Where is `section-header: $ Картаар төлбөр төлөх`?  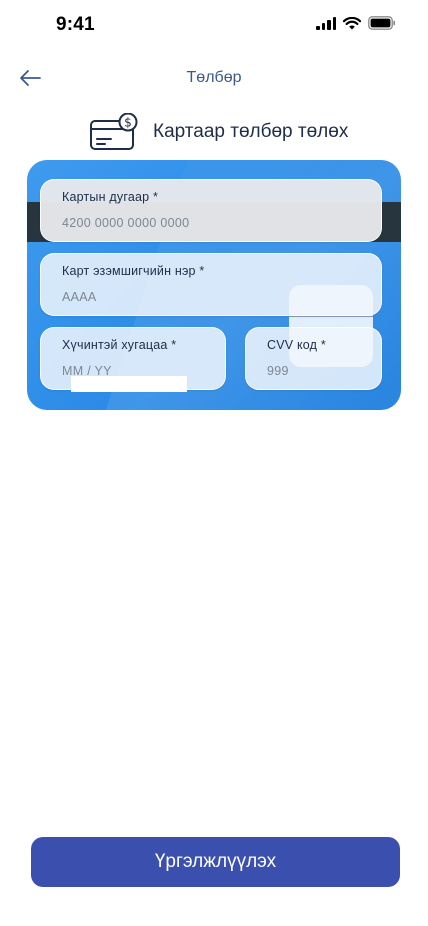 section-header: $ Картаар төлбөр төлөх is located at coordinates (218, 132).